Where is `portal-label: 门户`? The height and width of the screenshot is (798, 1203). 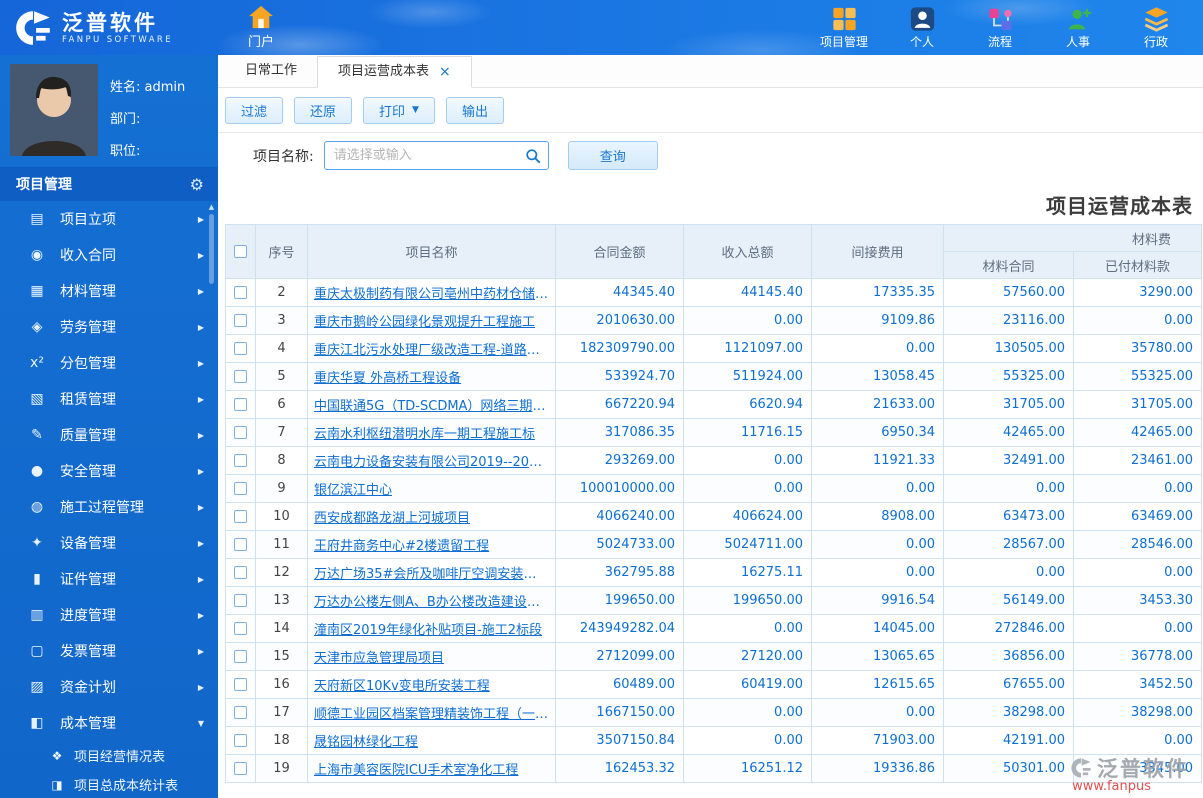 portal-label: 门户 is located at coordinates (260, 42).